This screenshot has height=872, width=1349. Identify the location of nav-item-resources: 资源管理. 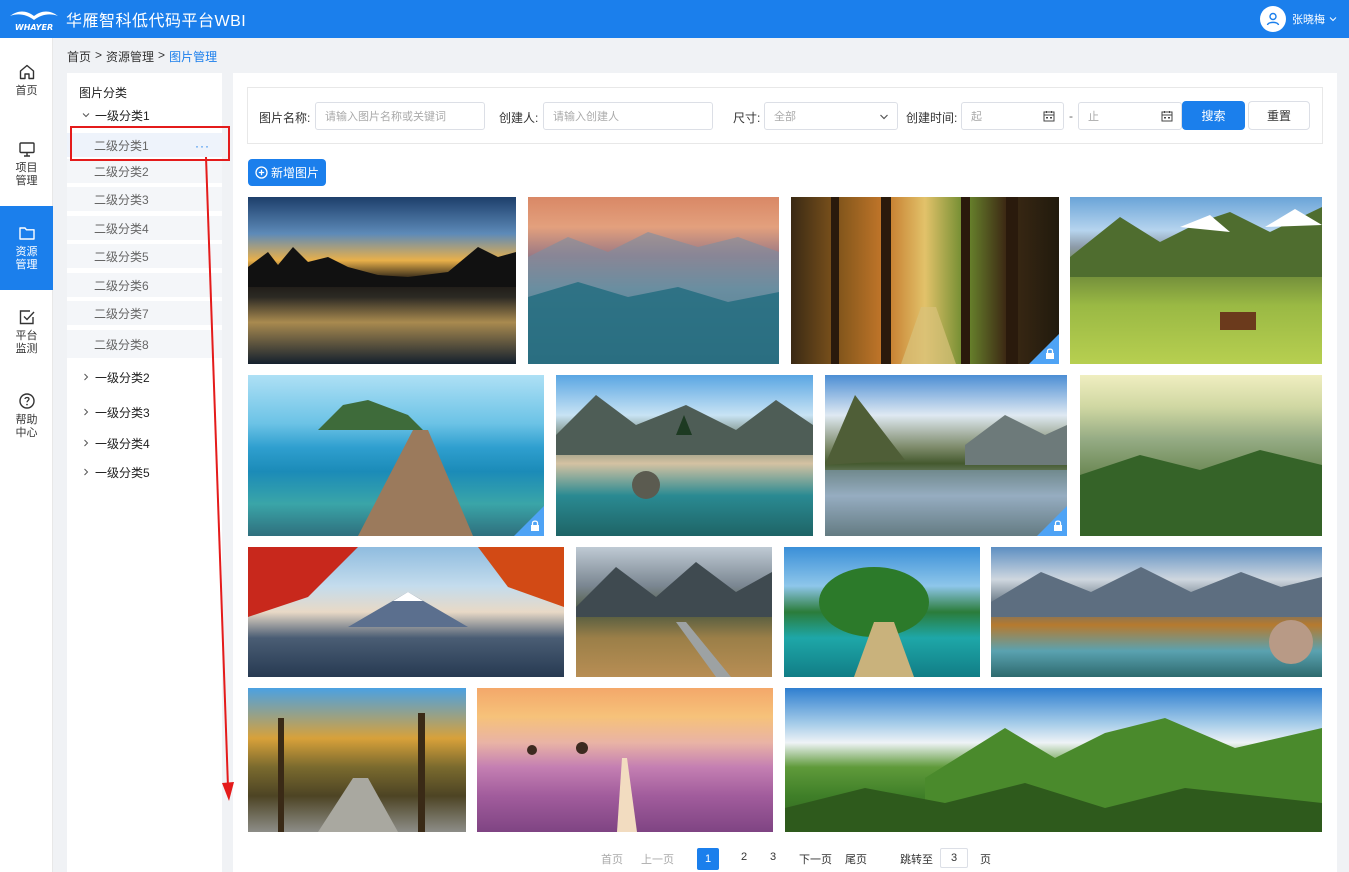
(26, 248).